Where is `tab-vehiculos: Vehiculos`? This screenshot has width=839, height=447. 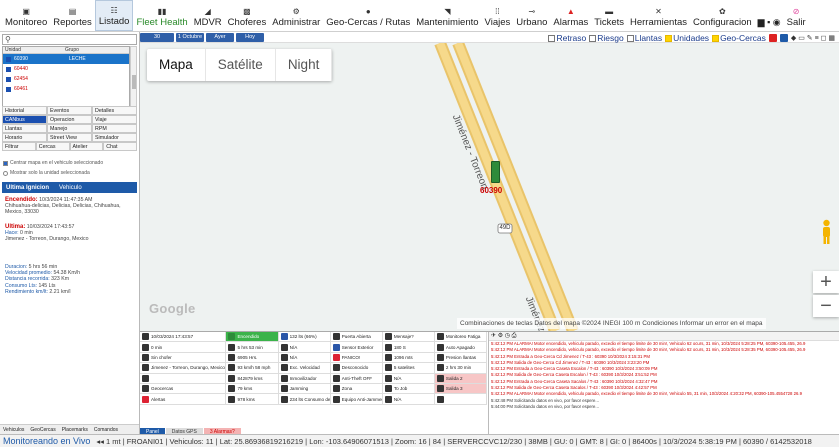
tab-vehiculos: Vehiculos is located at coordinates (13, 430).